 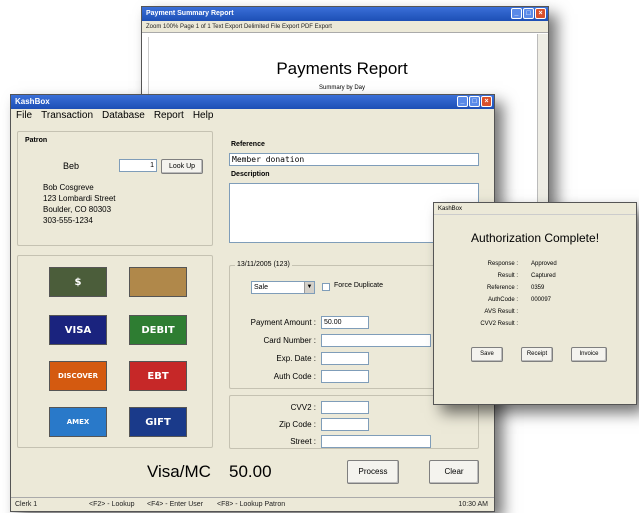 I want to click on ebt-button: EBT, so click(x=158, y=376).